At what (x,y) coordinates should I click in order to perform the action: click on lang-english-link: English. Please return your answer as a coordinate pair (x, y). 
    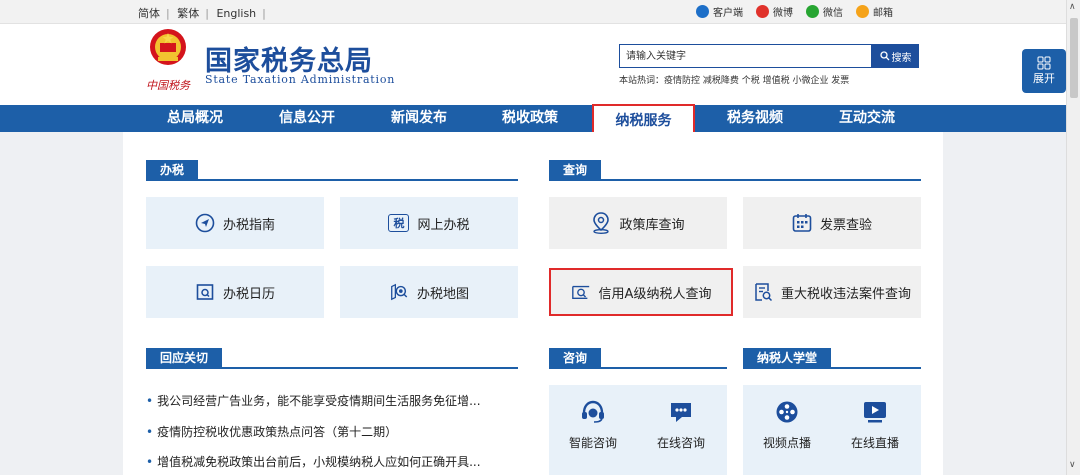
    Looking at the image, I should click on (236, 13).